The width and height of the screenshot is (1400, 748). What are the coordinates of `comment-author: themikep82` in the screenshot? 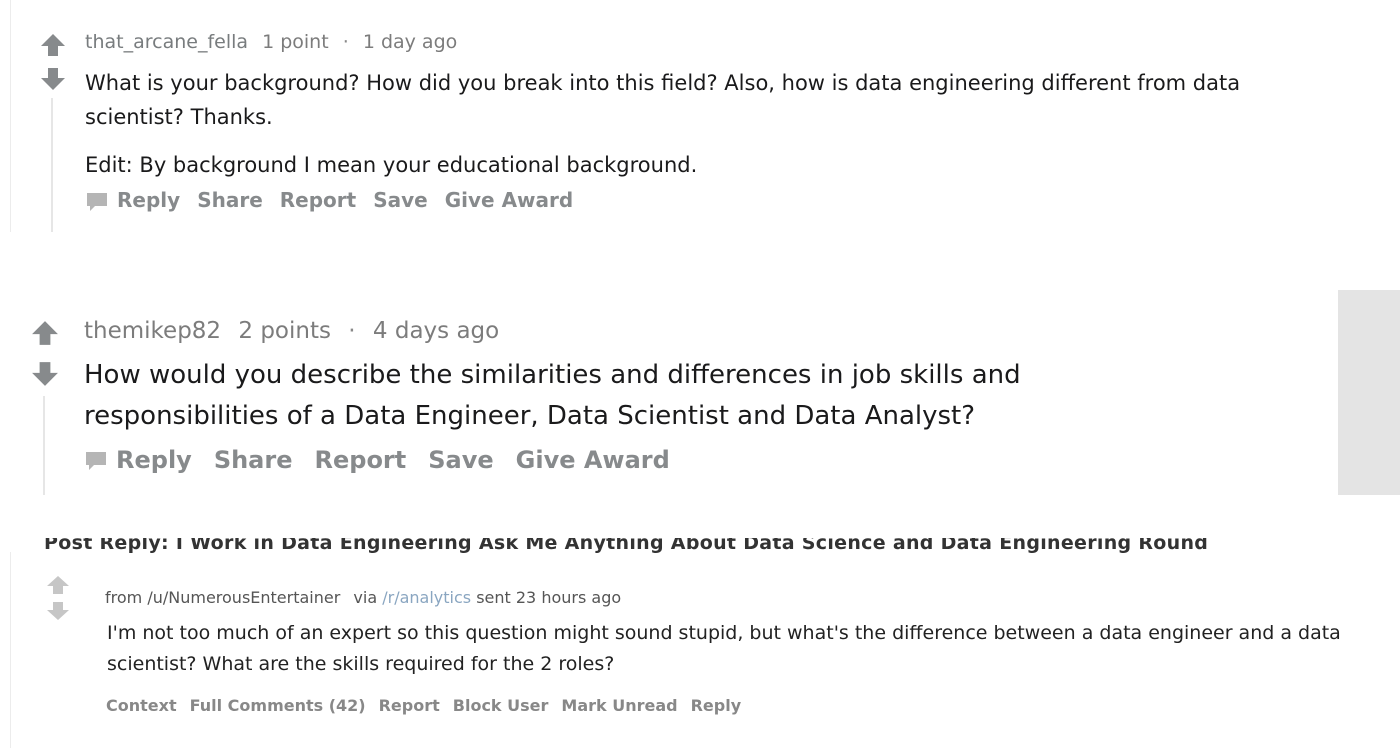 It's located at (152, 331).